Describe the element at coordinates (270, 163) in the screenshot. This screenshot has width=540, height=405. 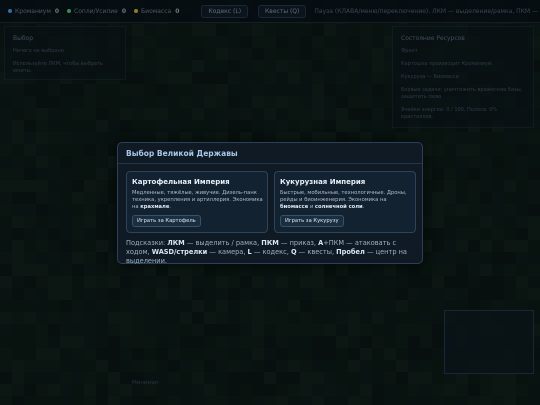
I see `modal-divider` at that location.